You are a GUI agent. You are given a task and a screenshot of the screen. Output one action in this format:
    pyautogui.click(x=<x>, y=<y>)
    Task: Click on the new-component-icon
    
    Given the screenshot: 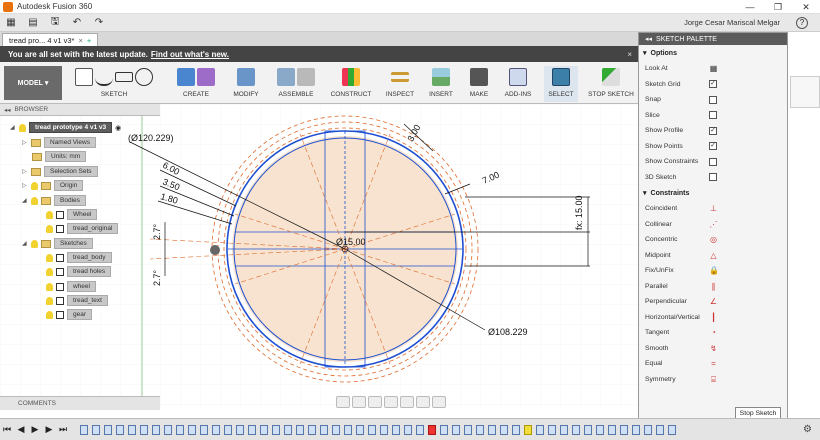 What is the action you would take?
    pyautogui.click(x=286, y=77)
    